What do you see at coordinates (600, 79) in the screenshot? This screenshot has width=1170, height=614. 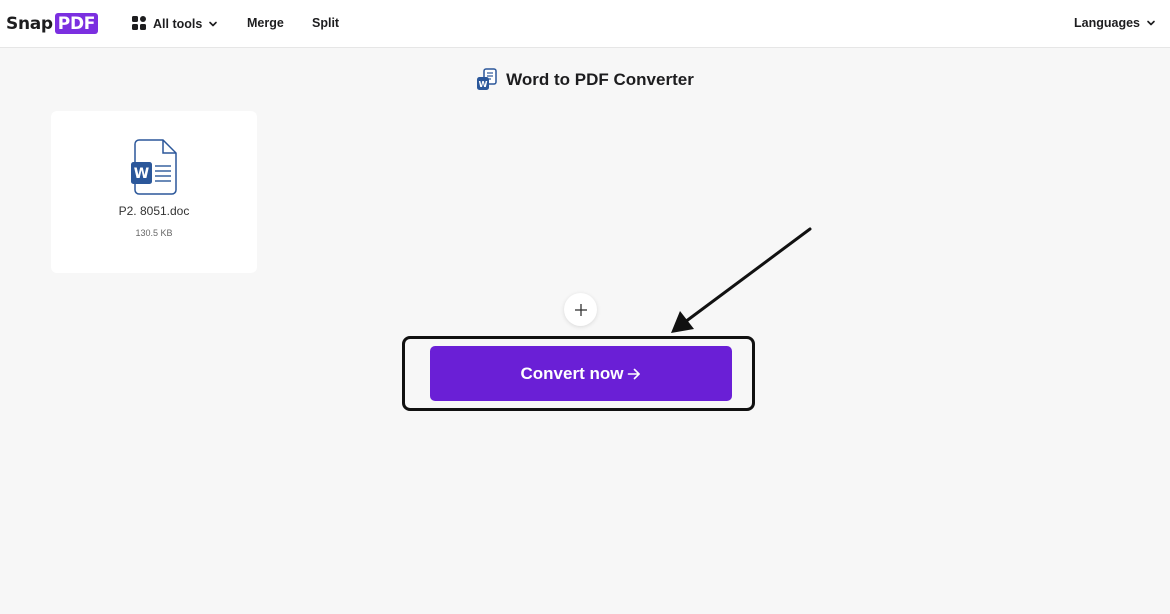 I see `page-title-text: Word to PDF Converter` at bounding box center [600, 79].